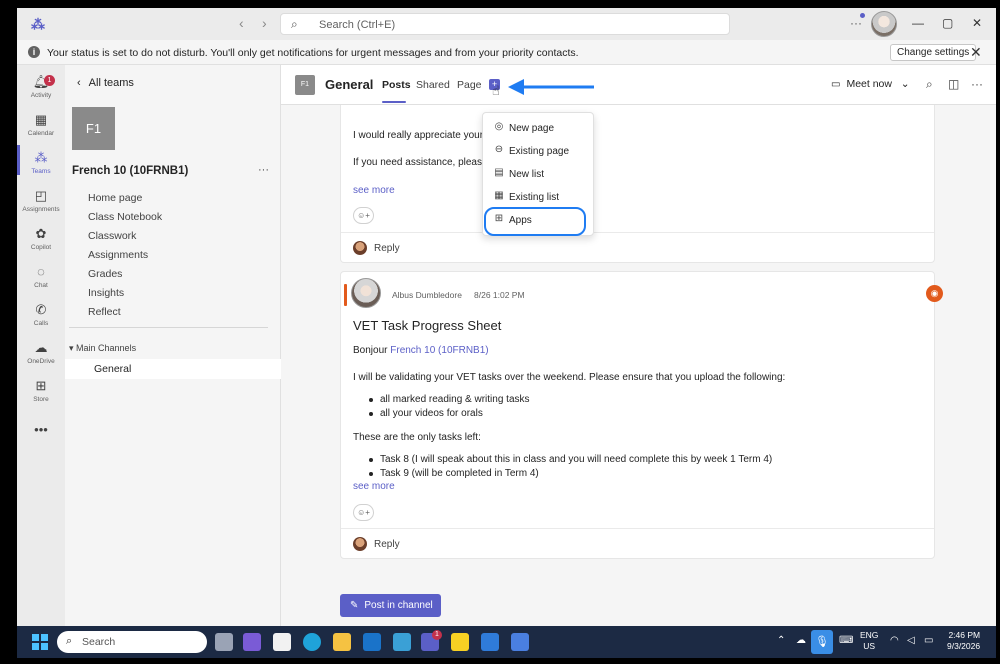  I want to click on post-text: These are the only tasks left:, so click(417, 437).